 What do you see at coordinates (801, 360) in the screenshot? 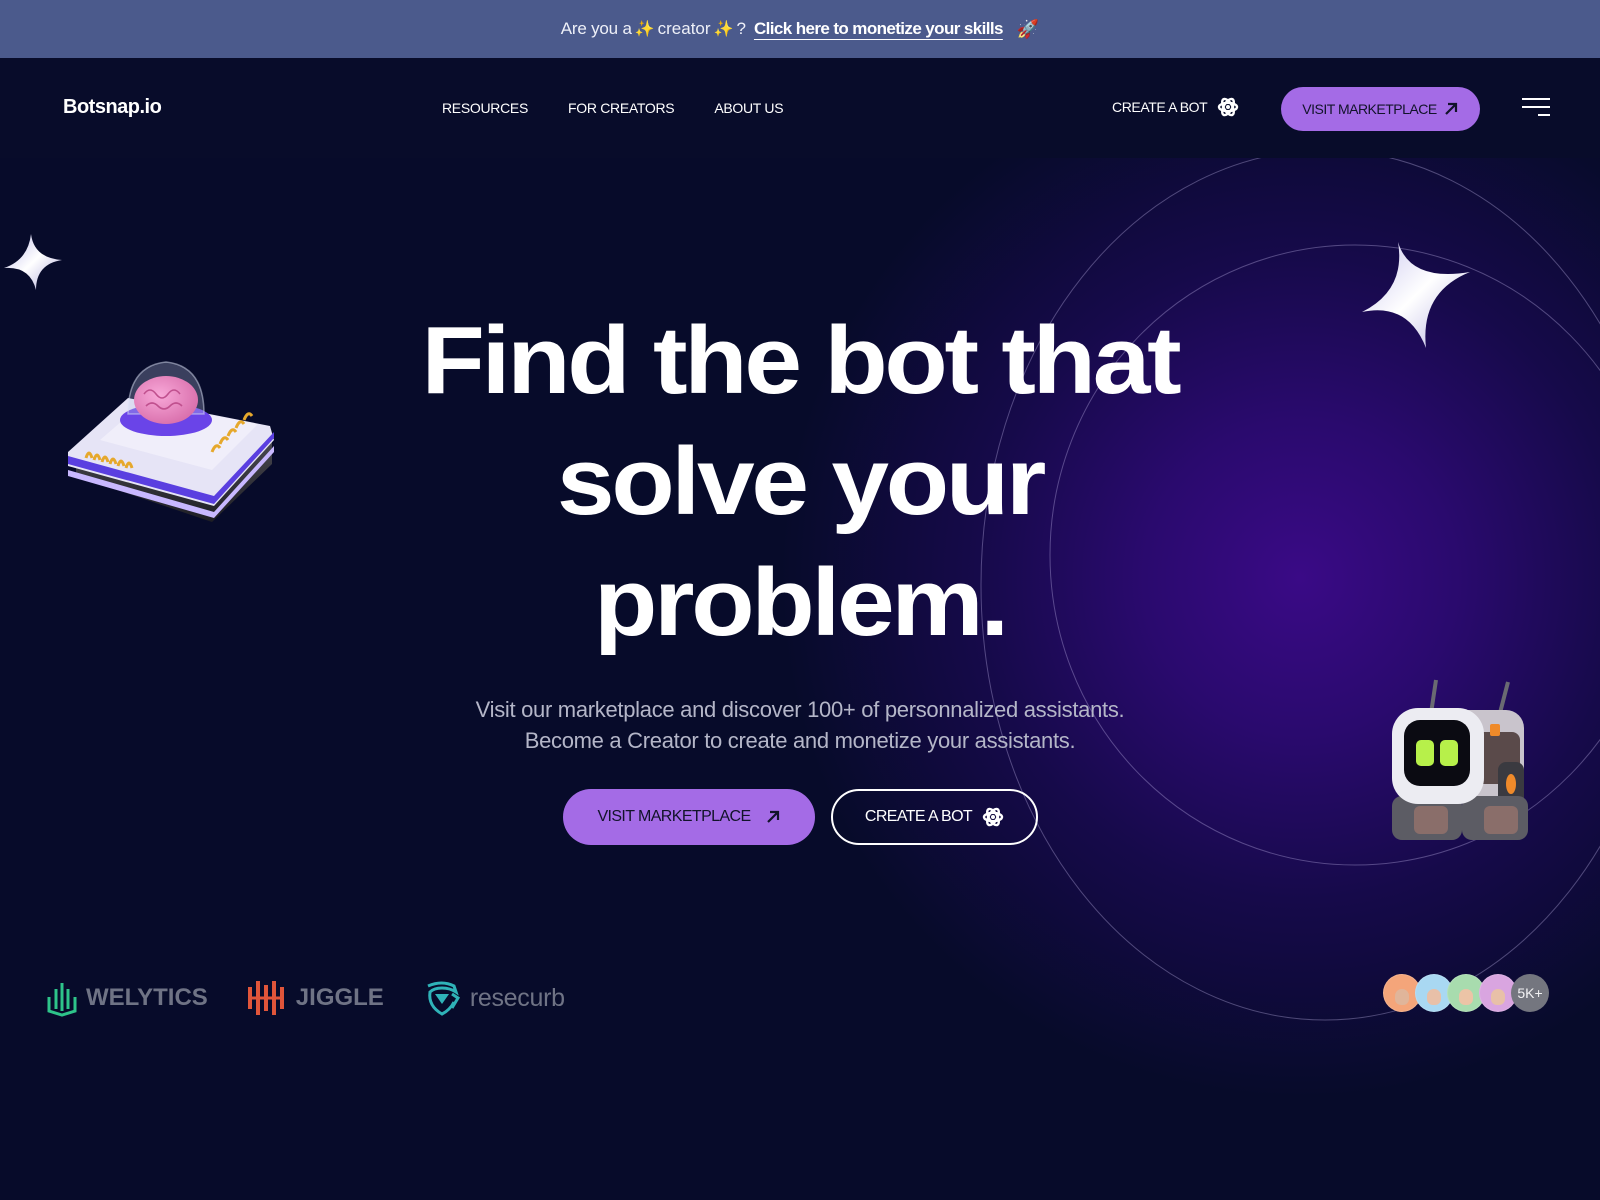
I see `headline-line: Find the bot that` at bounding box center [801, 360].